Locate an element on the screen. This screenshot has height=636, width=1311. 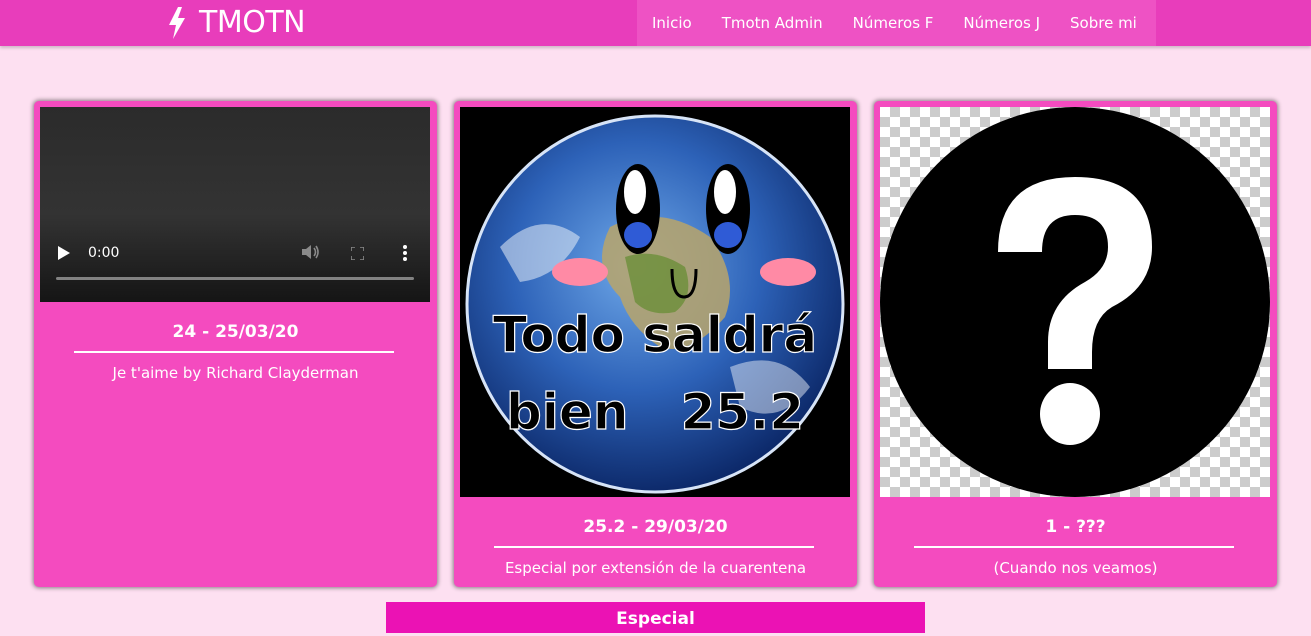
card-description: Especial por extensión de la cuarentena is located at coordinates (655, 568).